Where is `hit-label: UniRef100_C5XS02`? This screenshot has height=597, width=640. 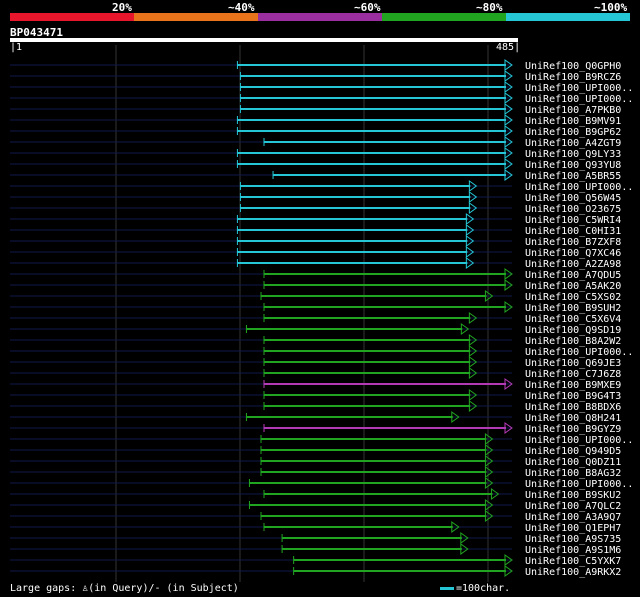 hit-label: UniRef100_C5XS02 is located at coordinates (573, 297).